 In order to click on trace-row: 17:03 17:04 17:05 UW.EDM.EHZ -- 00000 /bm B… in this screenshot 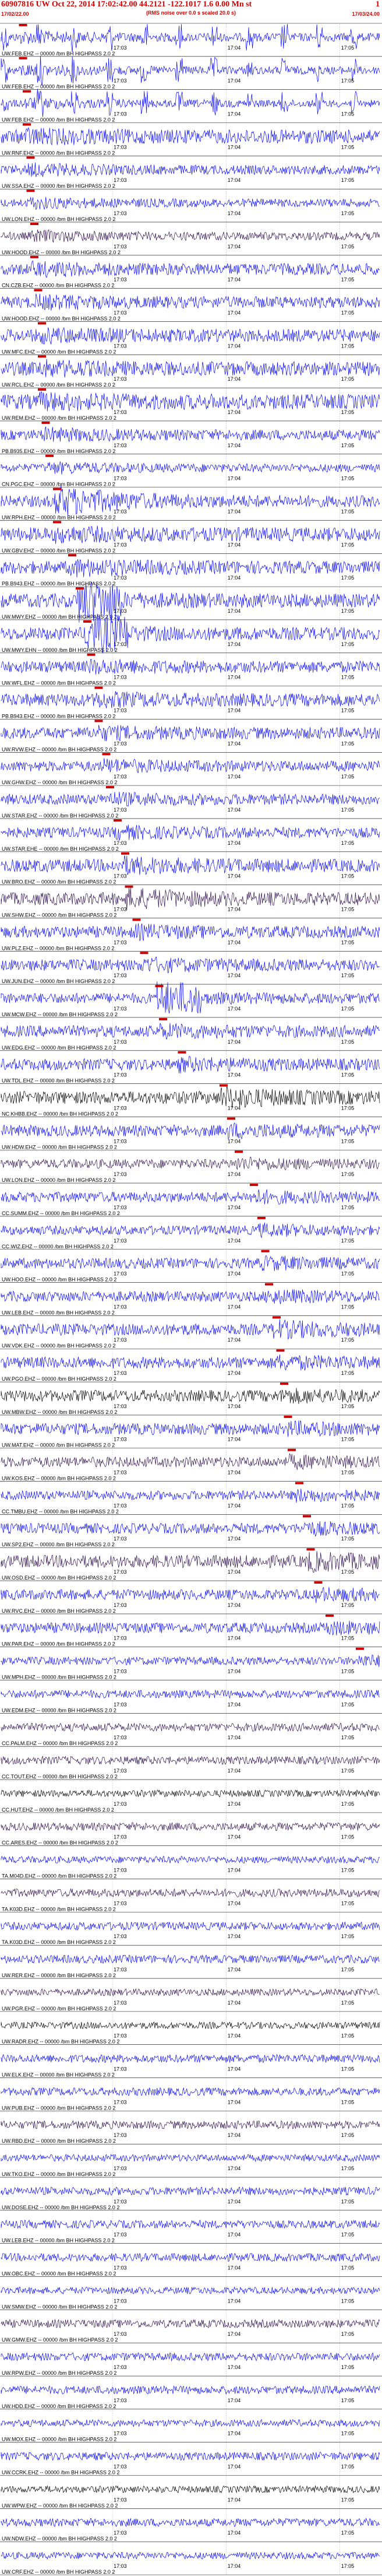, I will do `click(191, 1696)`.